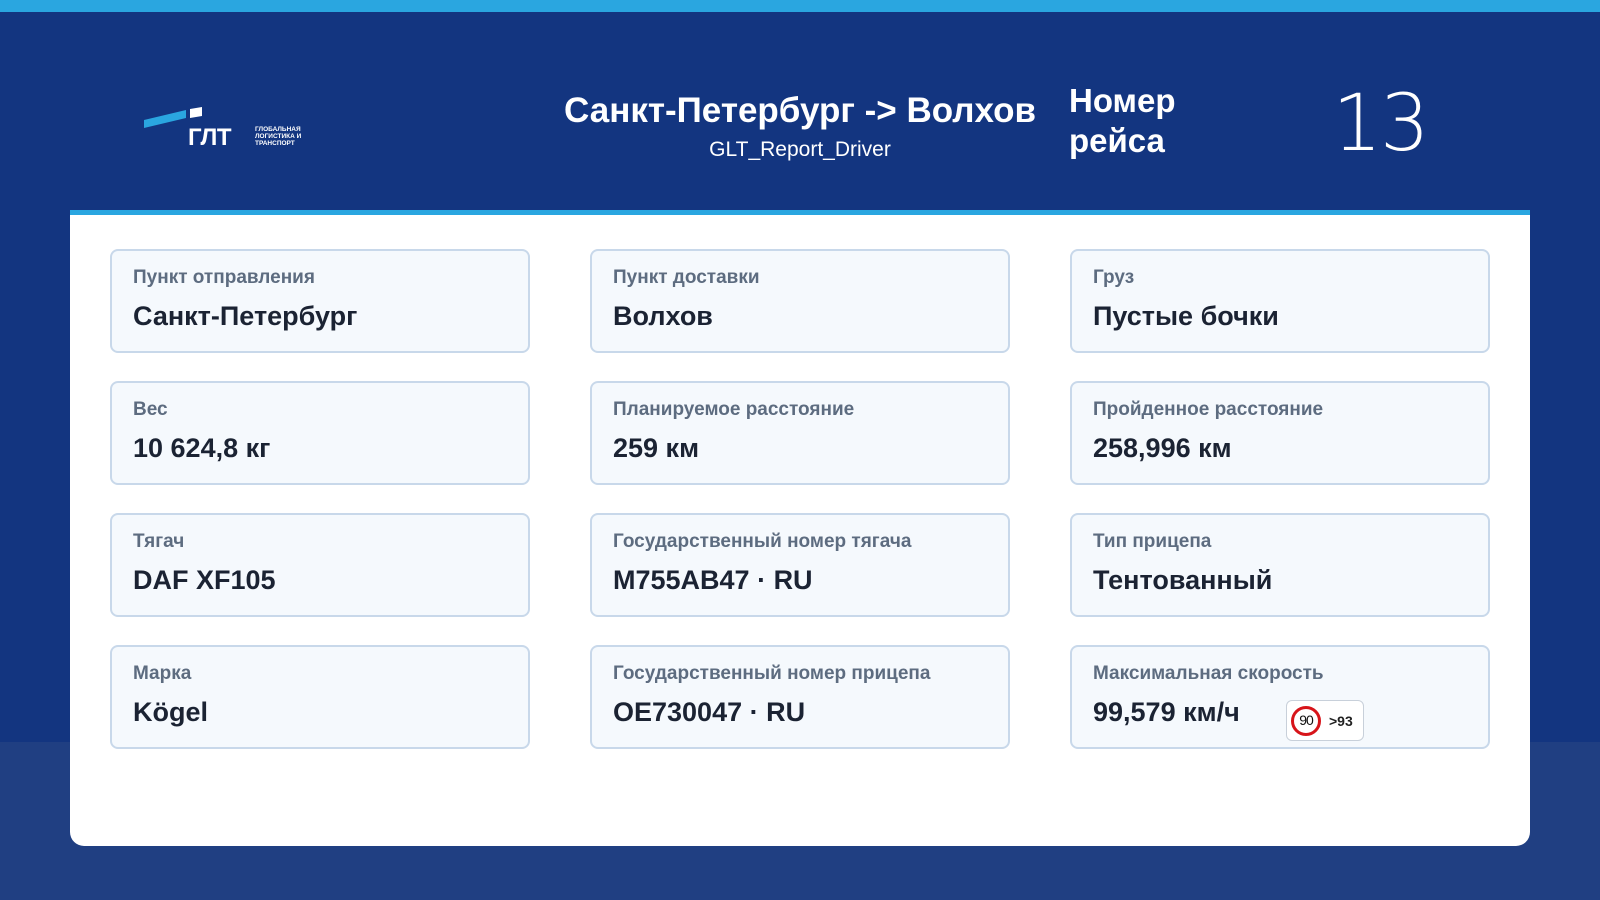 The height and width of the screenshot is (900, 1600). Describe the element at coordinates (1341, 721) in the screenshot. I see `speed-excess-value: >93` at that location.